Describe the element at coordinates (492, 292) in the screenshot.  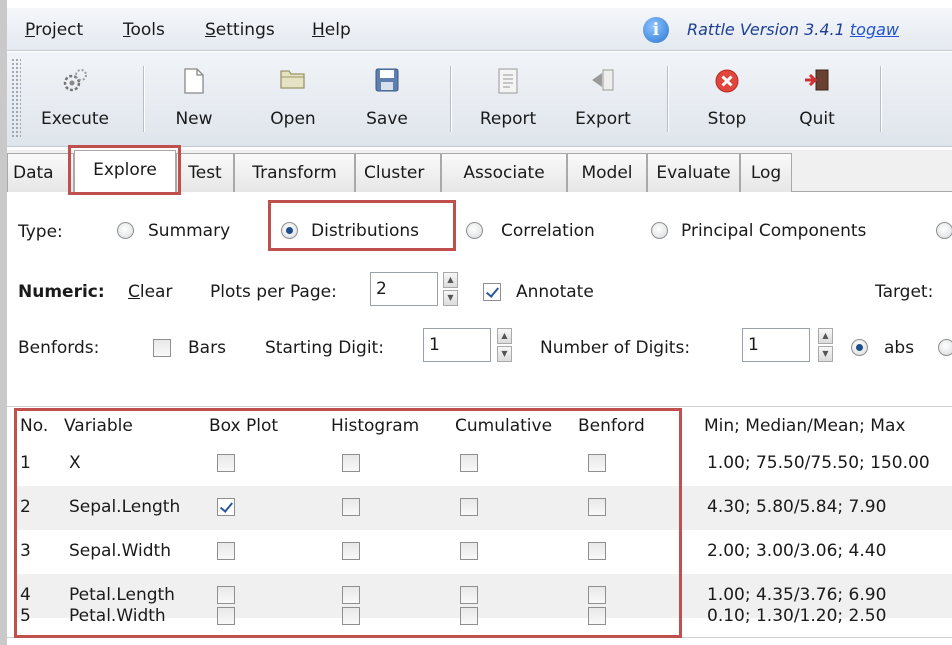
I see `annotate-checkbox` at that location.